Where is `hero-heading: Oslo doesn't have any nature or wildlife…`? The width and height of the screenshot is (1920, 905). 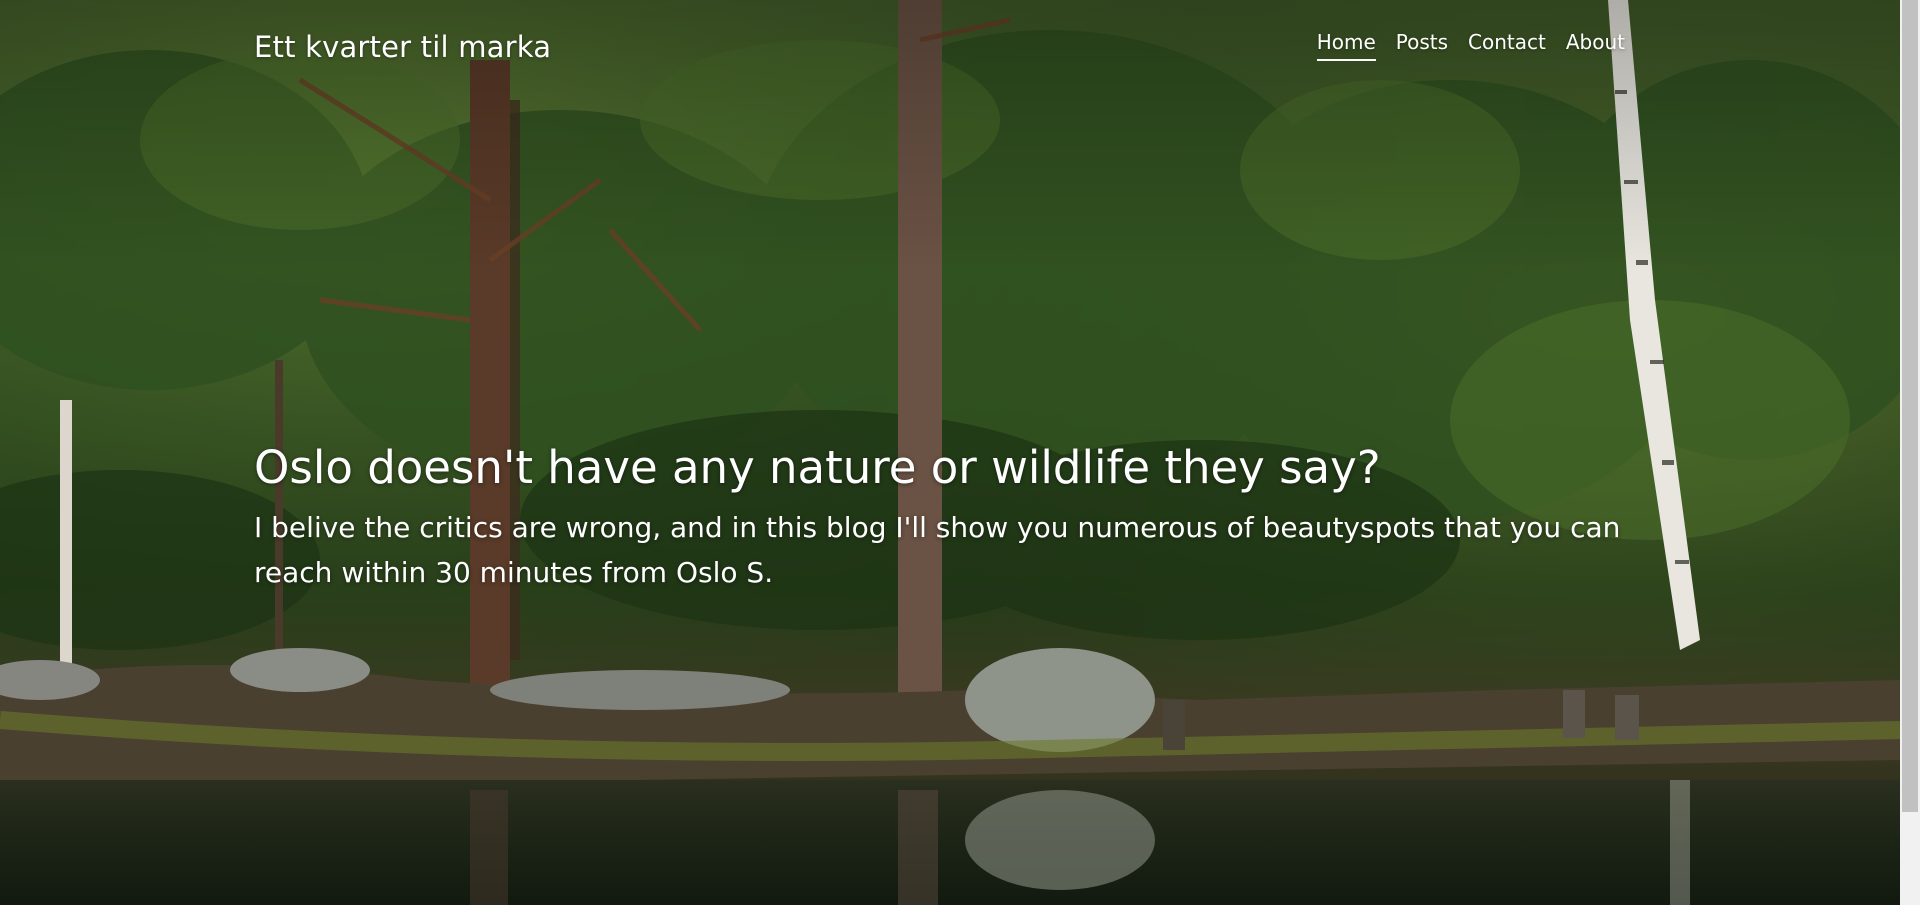
hero-heading: Oslo doesn't have any nature or wildlife… is located at coordinates (817, 467).